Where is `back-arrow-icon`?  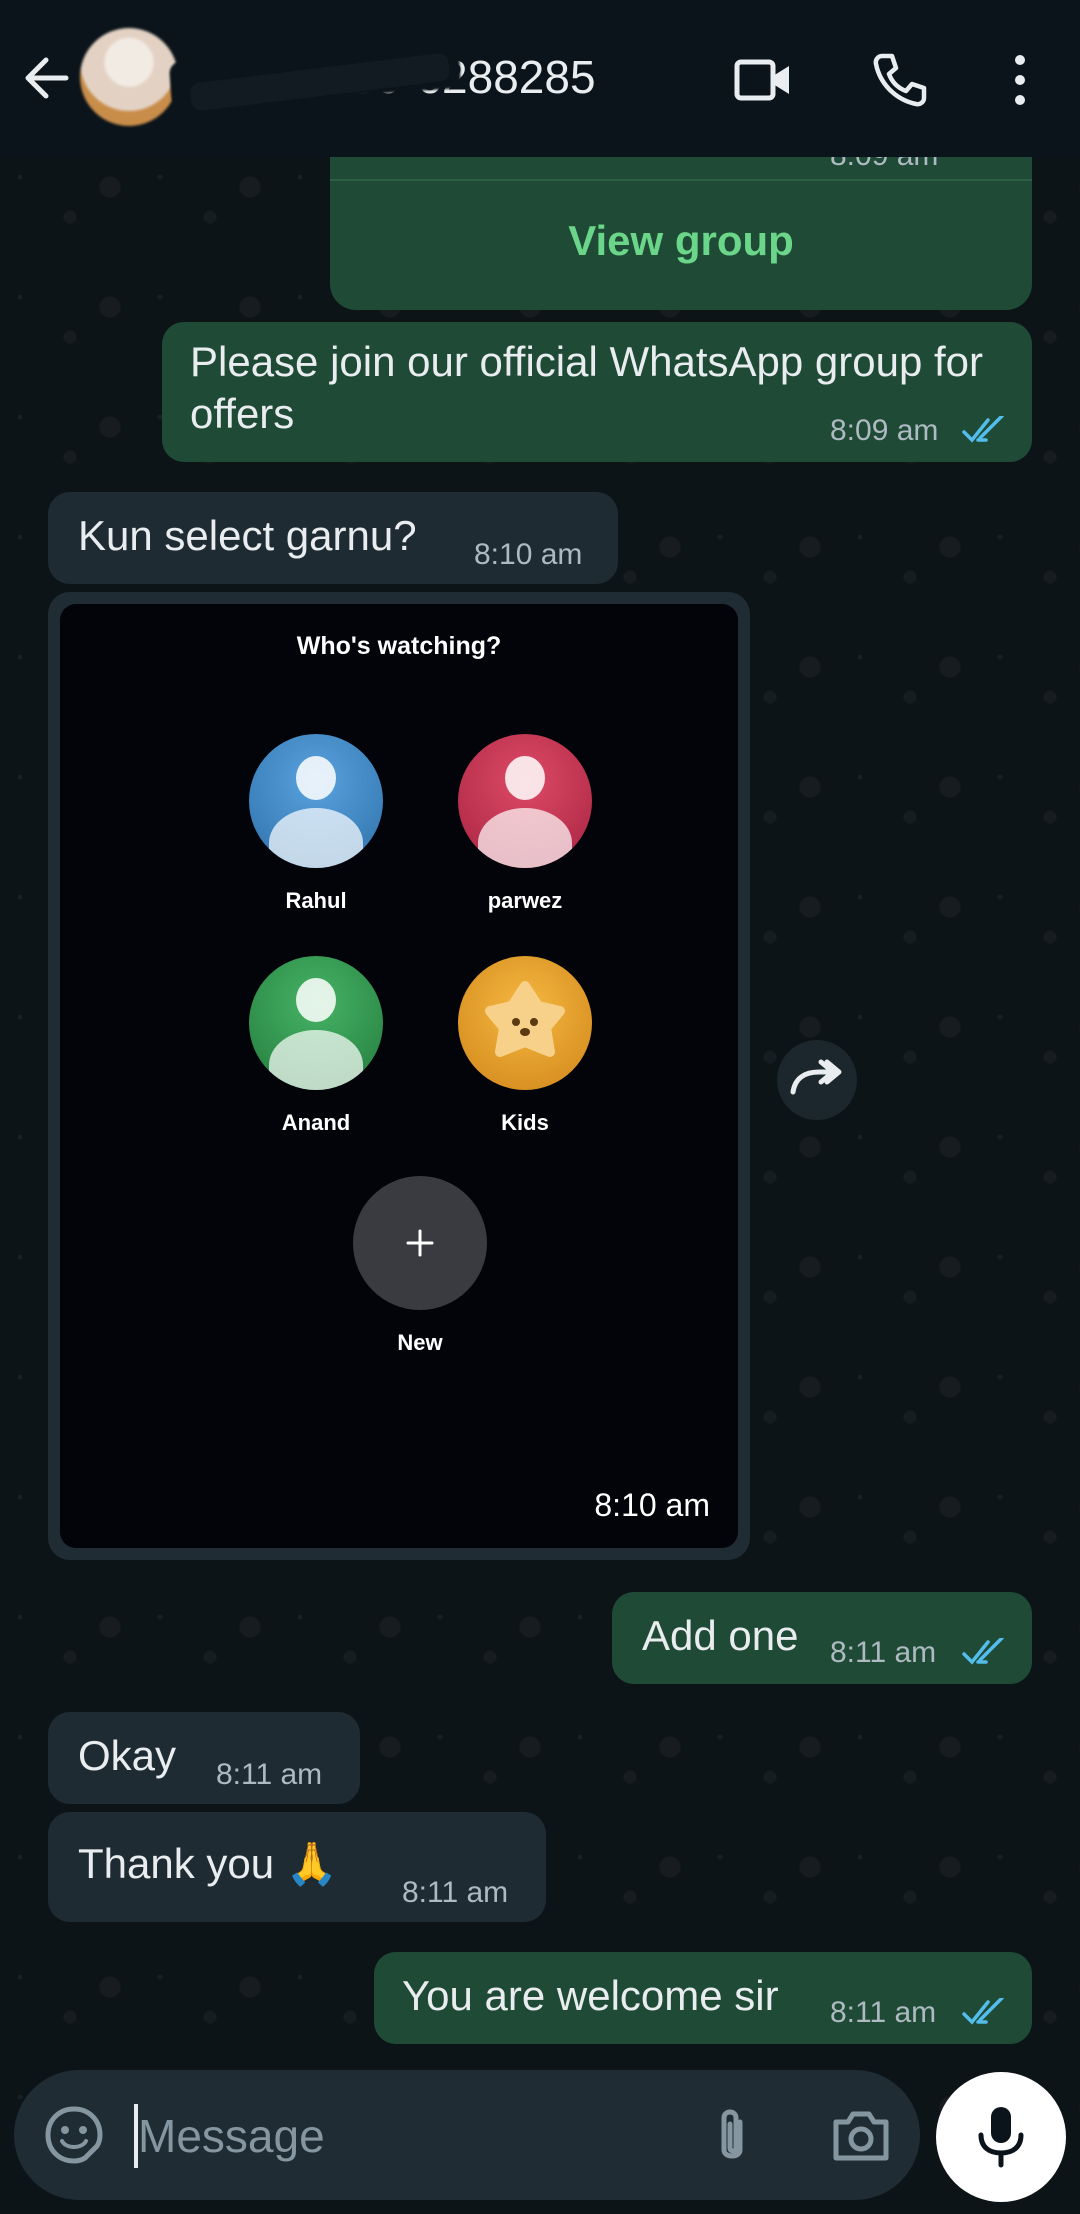
back-arrow-icon is located at coordinates (46, 78).